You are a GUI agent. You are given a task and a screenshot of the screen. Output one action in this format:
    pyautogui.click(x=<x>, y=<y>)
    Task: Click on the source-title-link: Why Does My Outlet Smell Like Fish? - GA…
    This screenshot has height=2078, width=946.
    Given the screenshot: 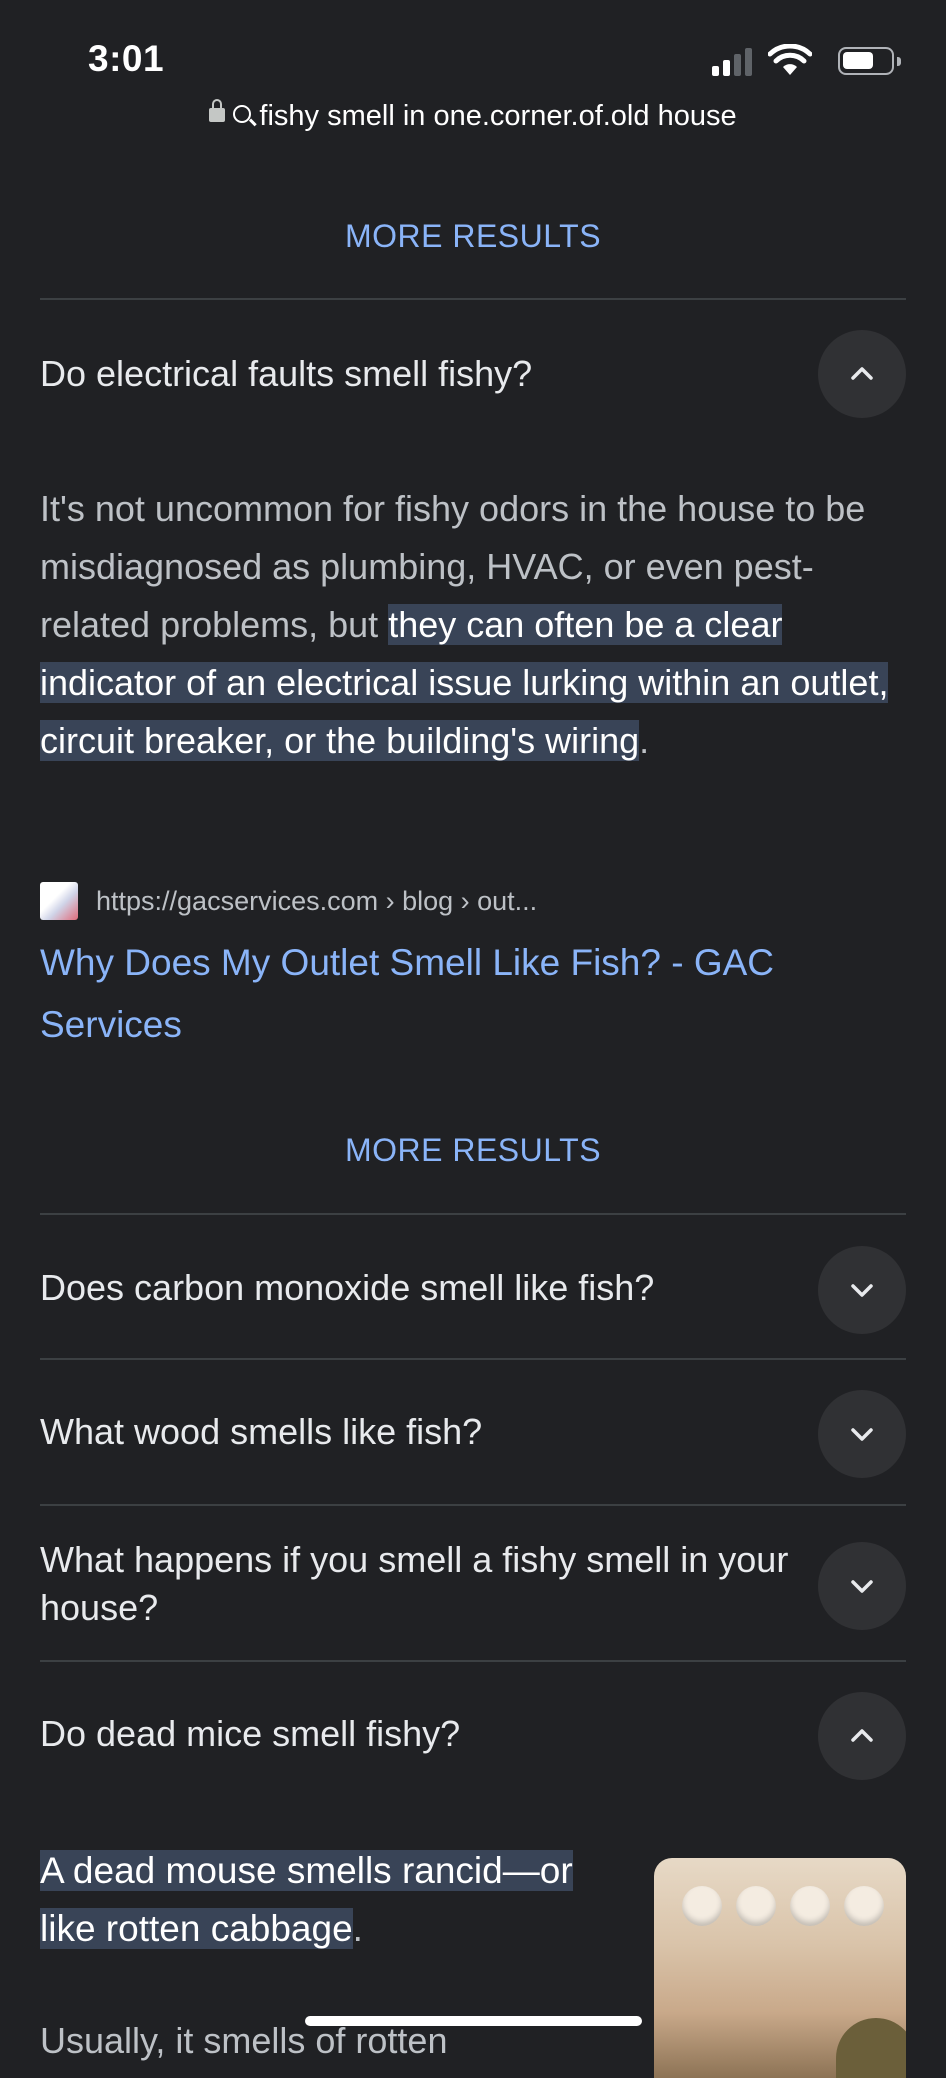 What is the action you would take?
    pyautogui.click(x=455, y=994)
    